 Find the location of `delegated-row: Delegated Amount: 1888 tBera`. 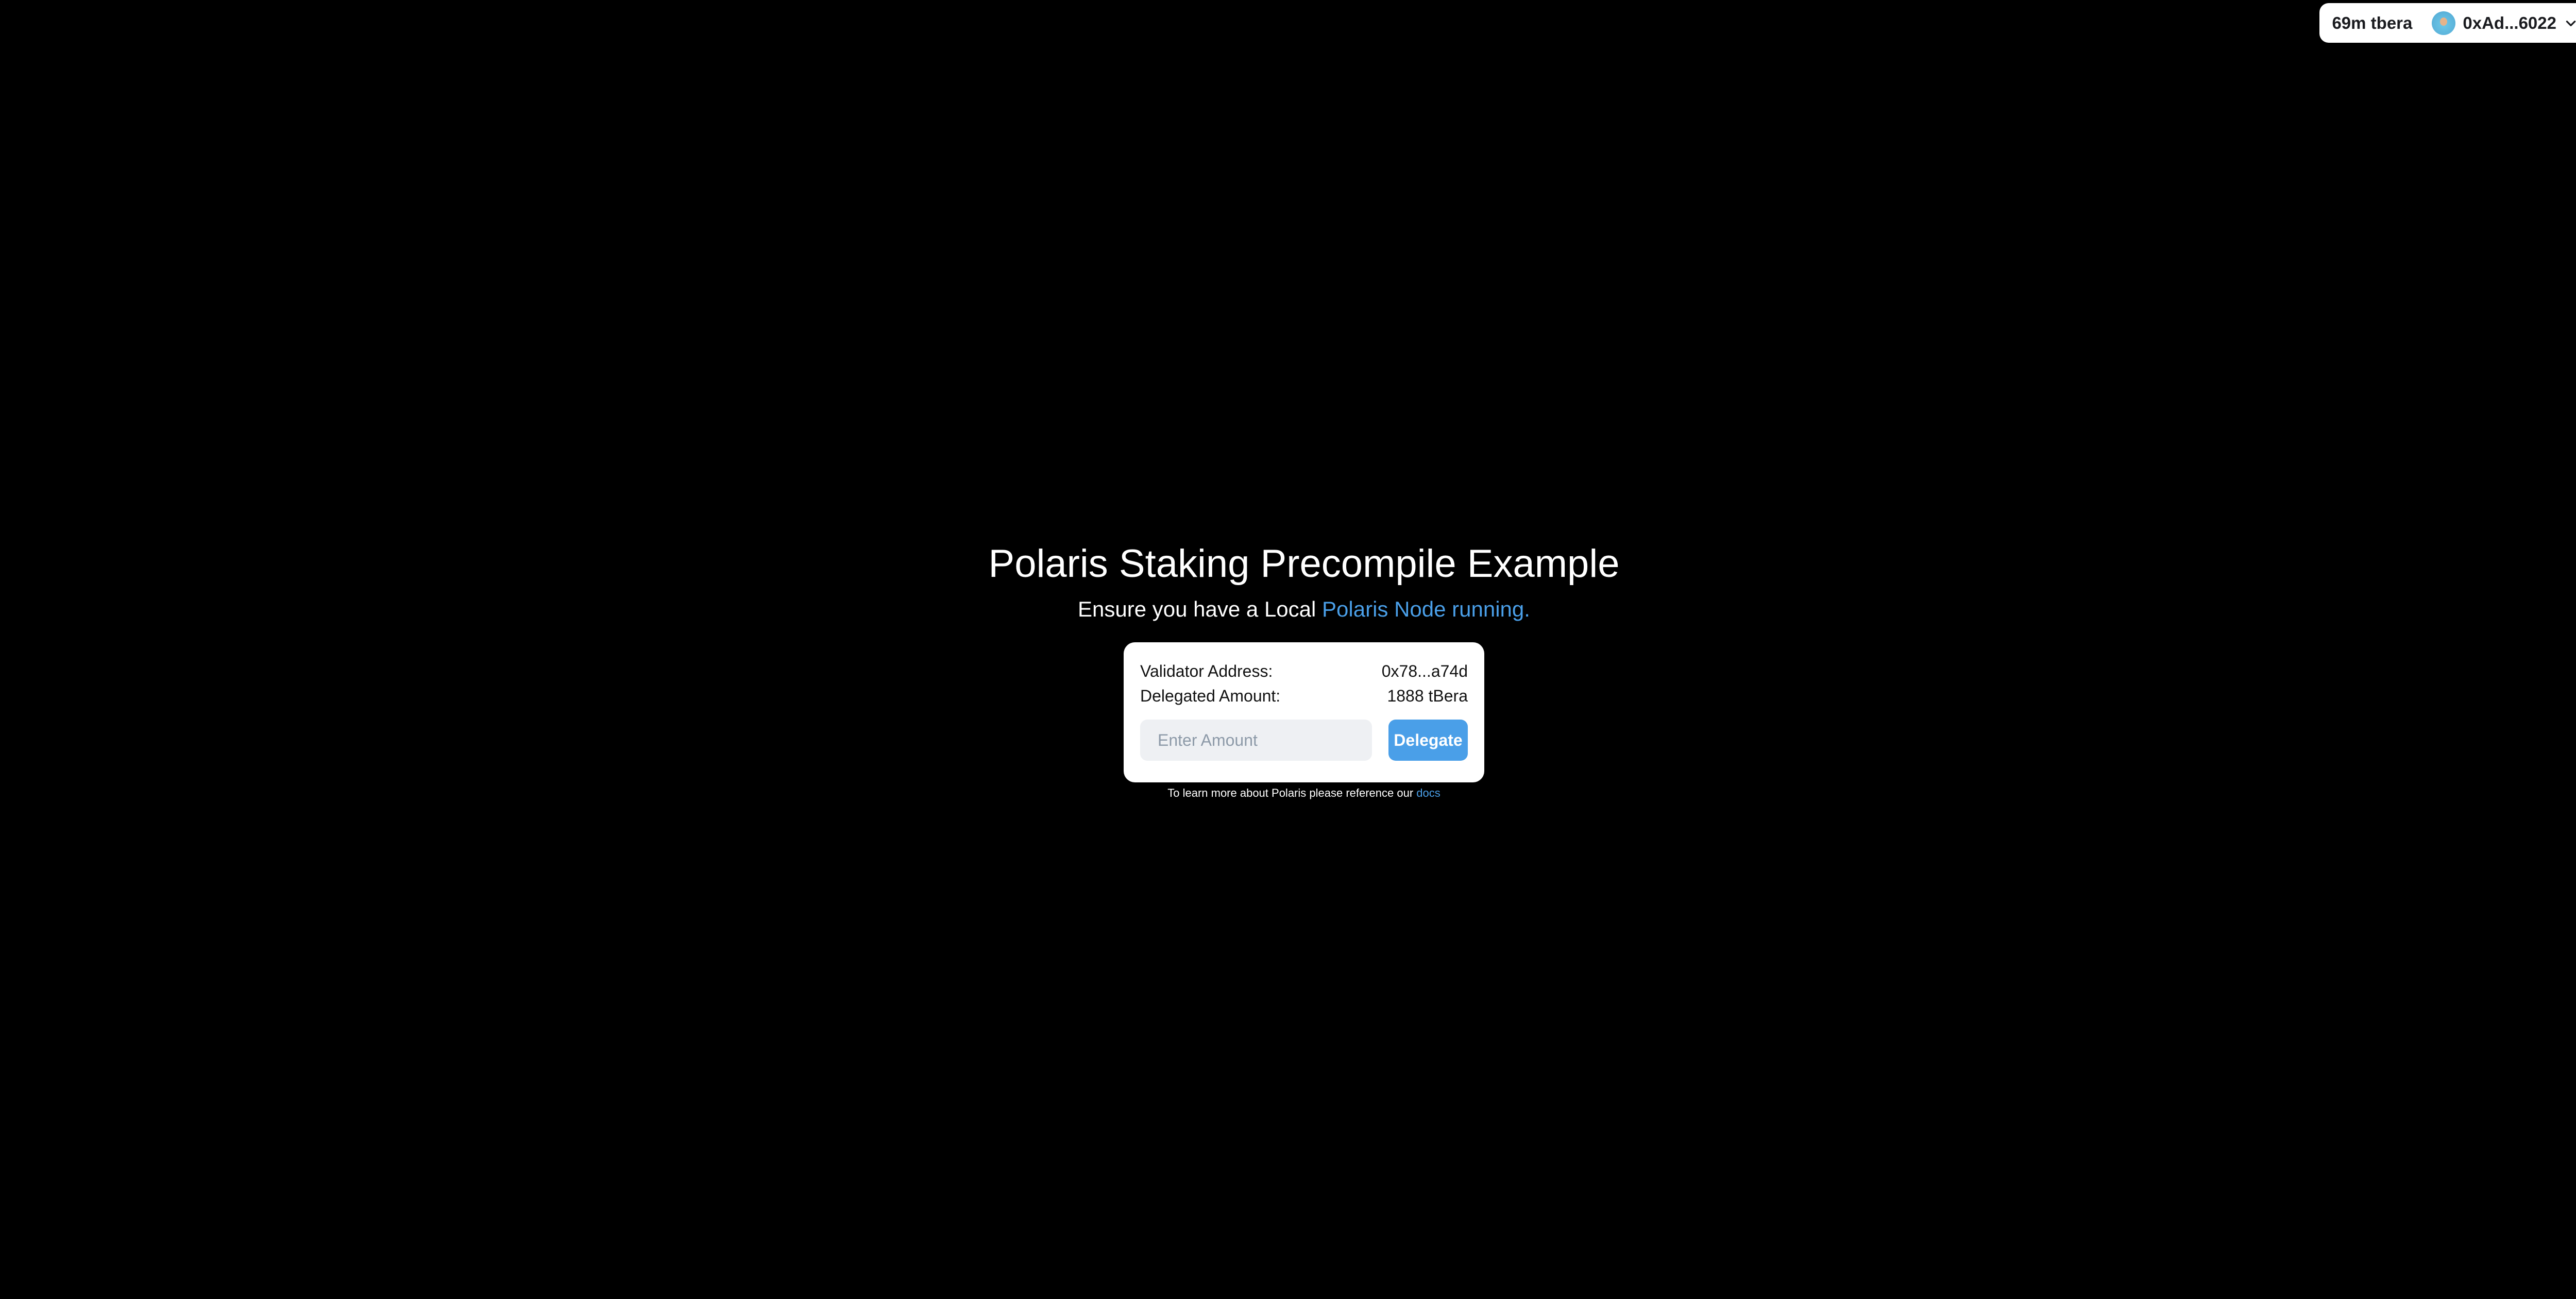

delegated-row: Delegated Amount: 1888 tBera is located at coordinates (1304, 695).